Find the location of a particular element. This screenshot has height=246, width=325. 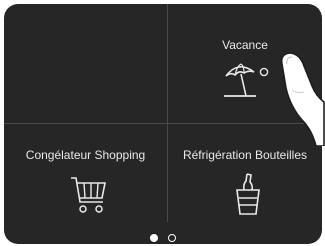

beach-umbrella-icon is located at coordinates (240, 80).